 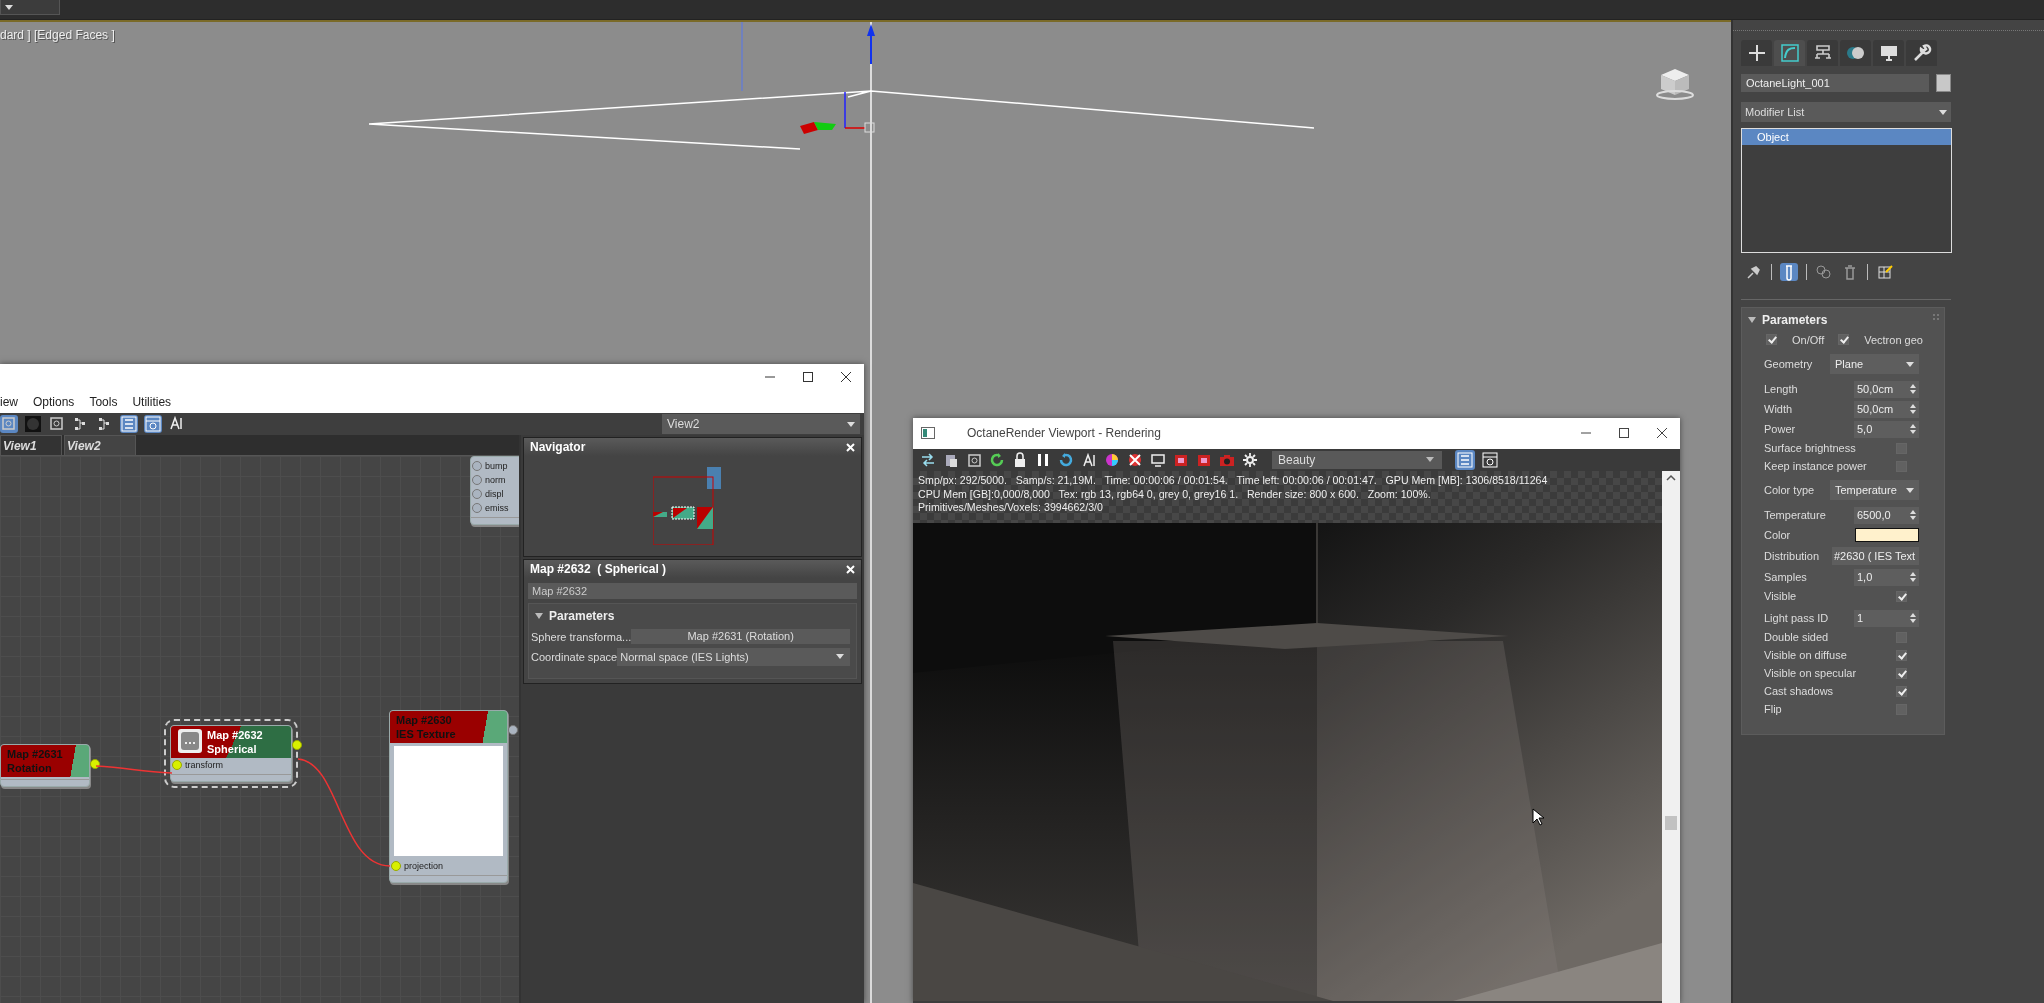 I want to click on modifier-stack: Object, so click(x=1846, y=190).